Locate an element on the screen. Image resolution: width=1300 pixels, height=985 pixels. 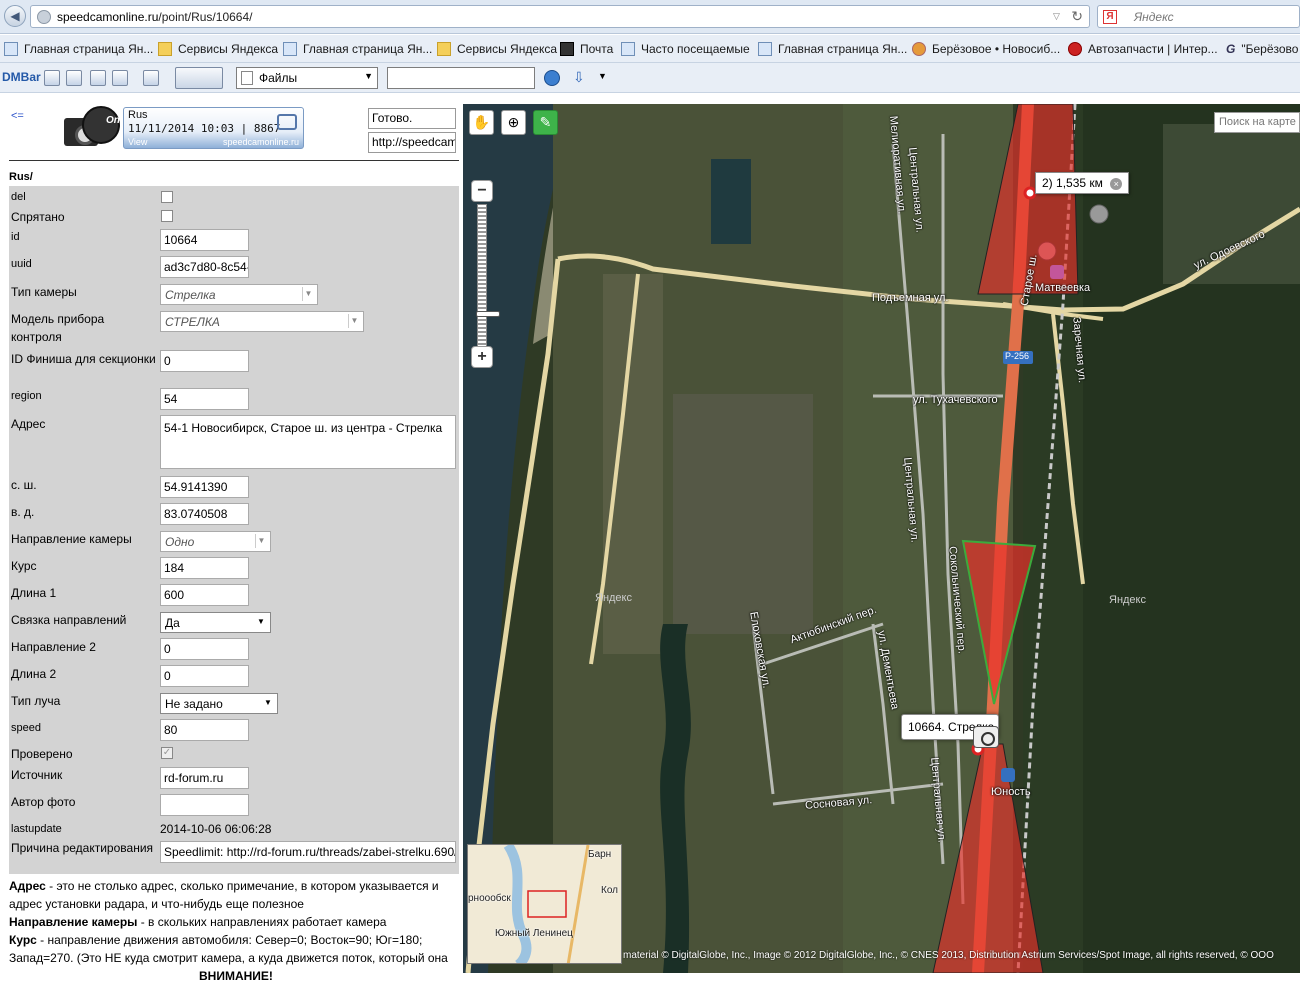
minimap-viewport is located at coordinates (547, 904).